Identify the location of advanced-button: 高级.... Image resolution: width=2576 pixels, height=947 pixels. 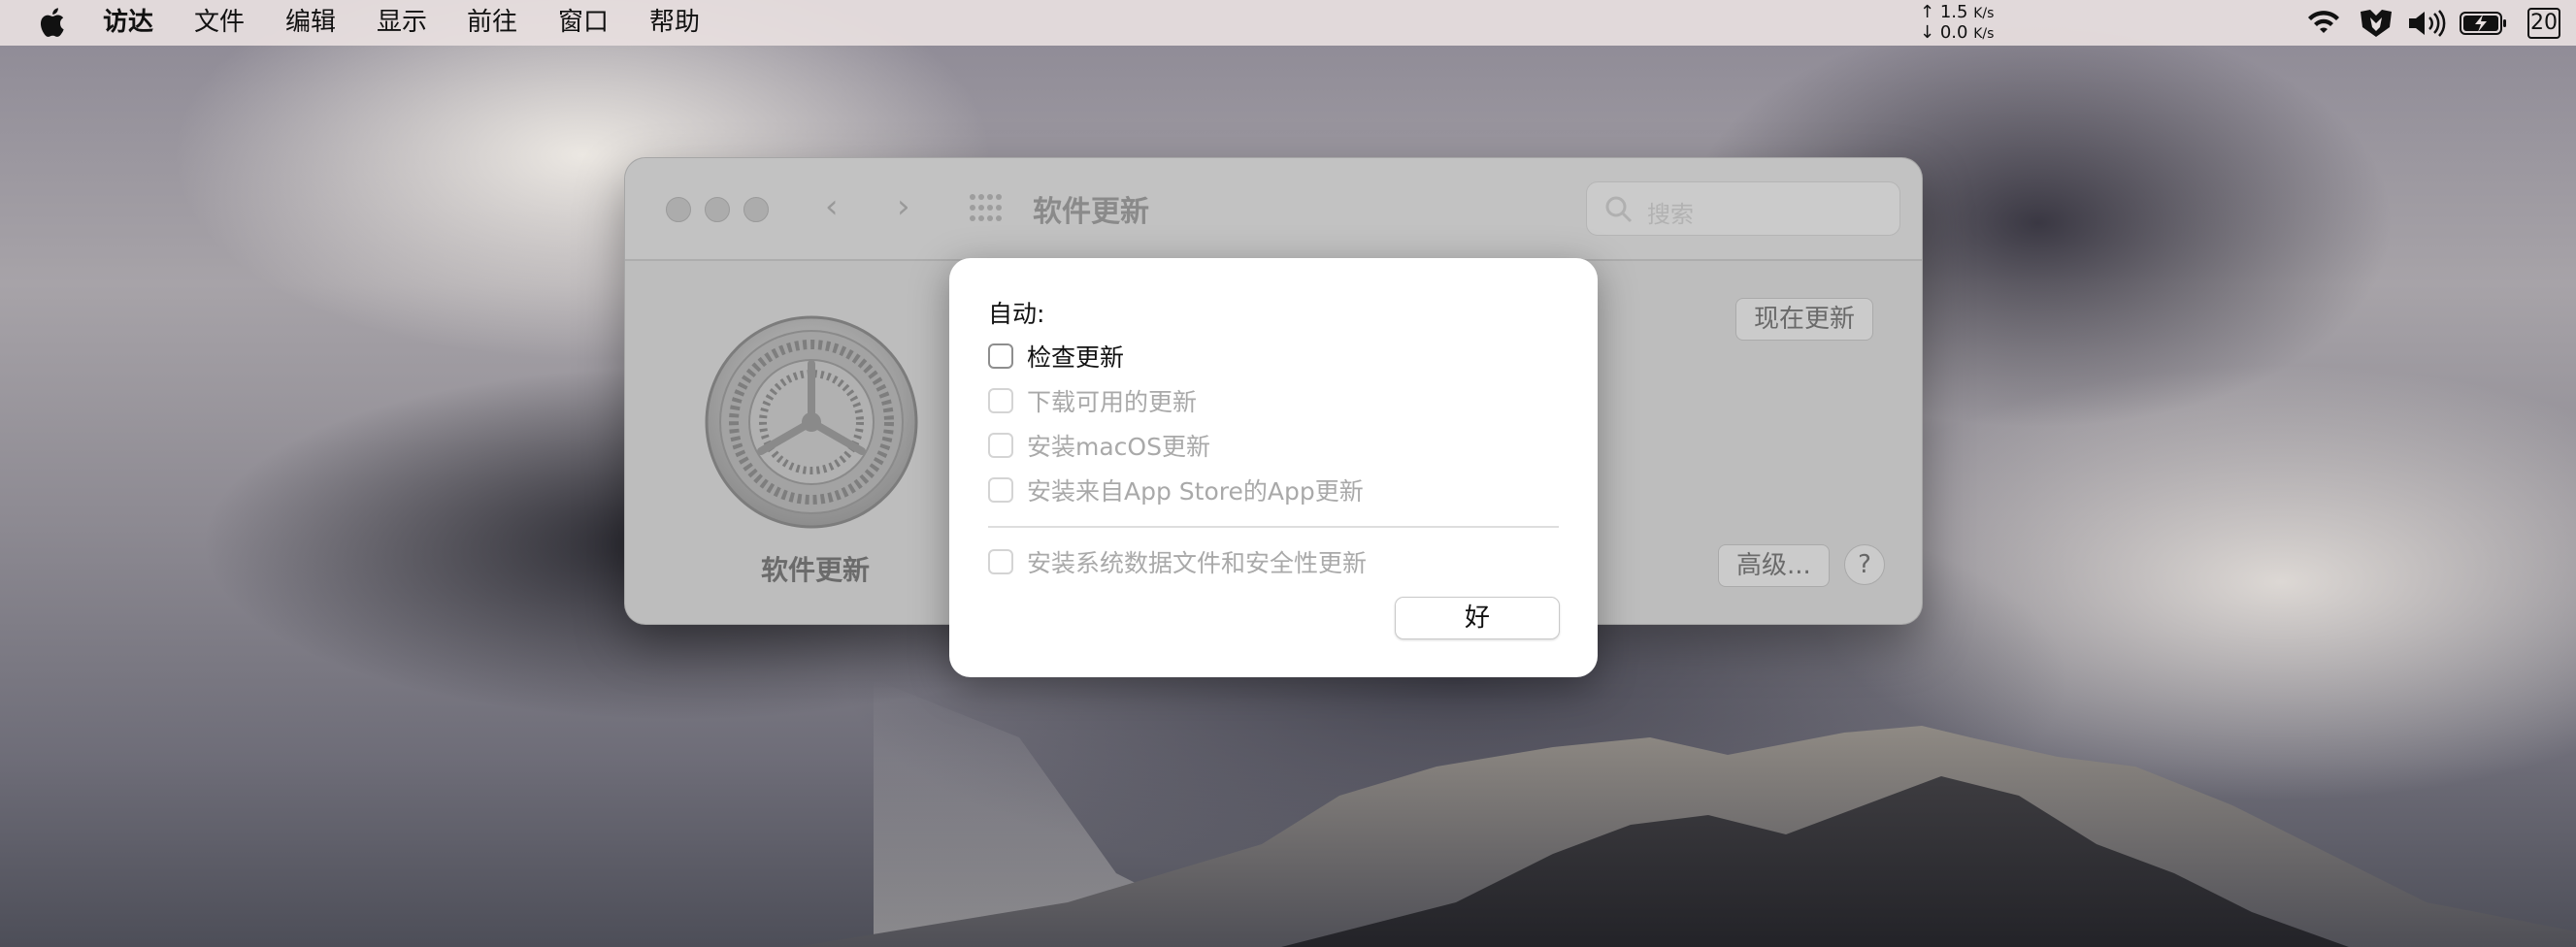
(1774, 565).